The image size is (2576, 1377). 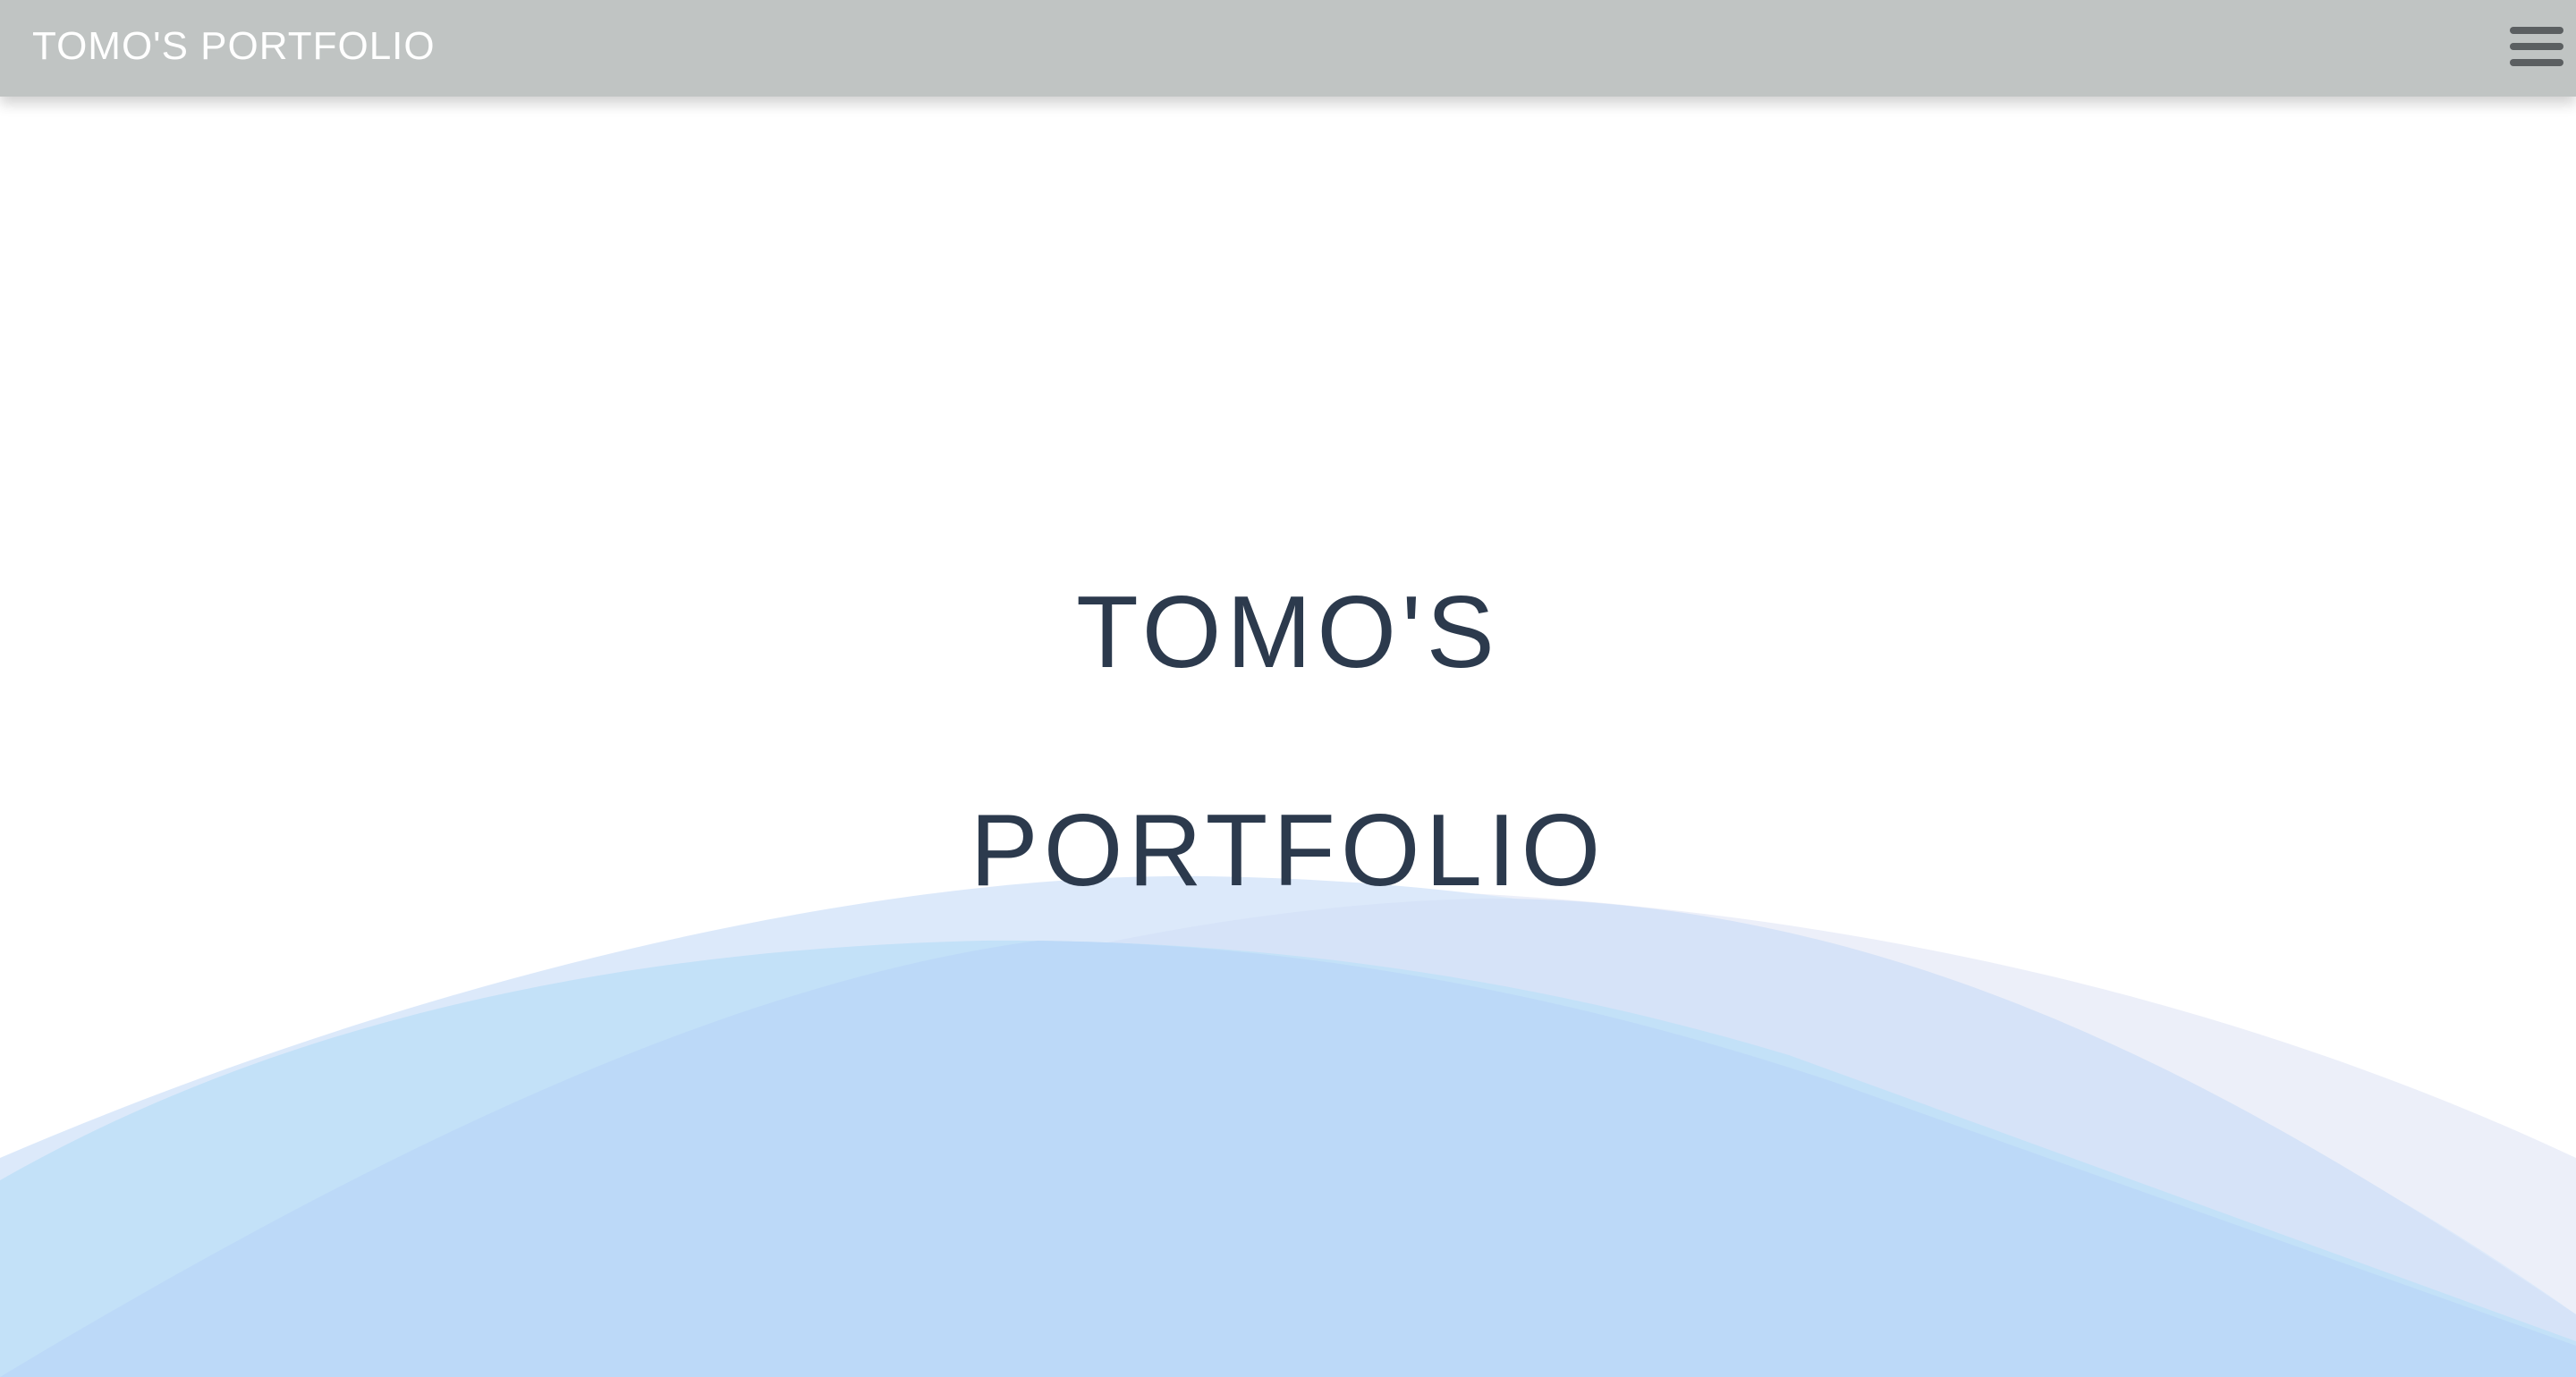 What do you see at coordinates (2536, 30) in the screenshot?
I see `menu-bar-top` at bounding box center [2536, 30].